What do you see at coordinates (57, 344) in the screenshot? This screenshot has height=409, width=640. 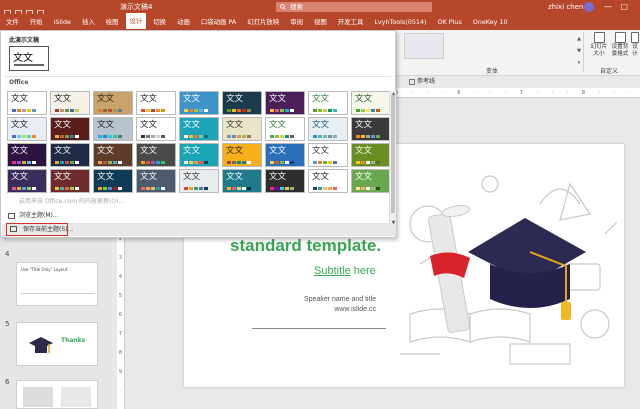 I see `slide-thumbnail-5: Thanks` at bounding box center [57, 344].